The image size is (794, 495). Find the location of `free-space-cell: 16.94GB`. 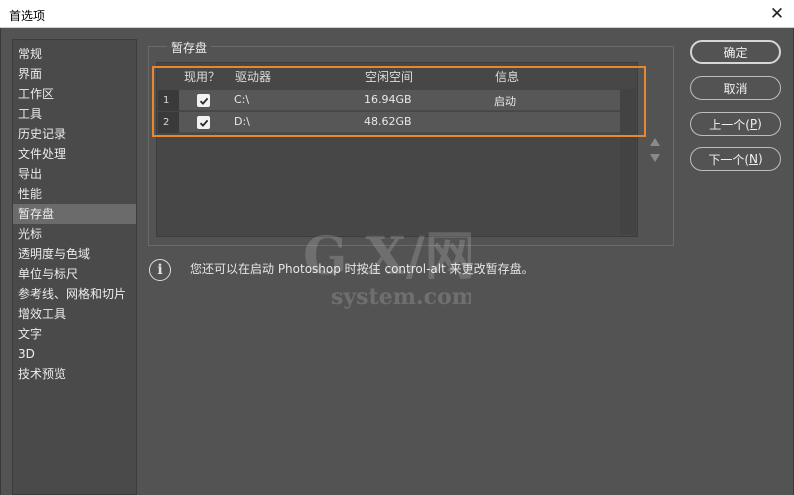

free-space-cell: 16.94GB is located at coordinates (388, 99).